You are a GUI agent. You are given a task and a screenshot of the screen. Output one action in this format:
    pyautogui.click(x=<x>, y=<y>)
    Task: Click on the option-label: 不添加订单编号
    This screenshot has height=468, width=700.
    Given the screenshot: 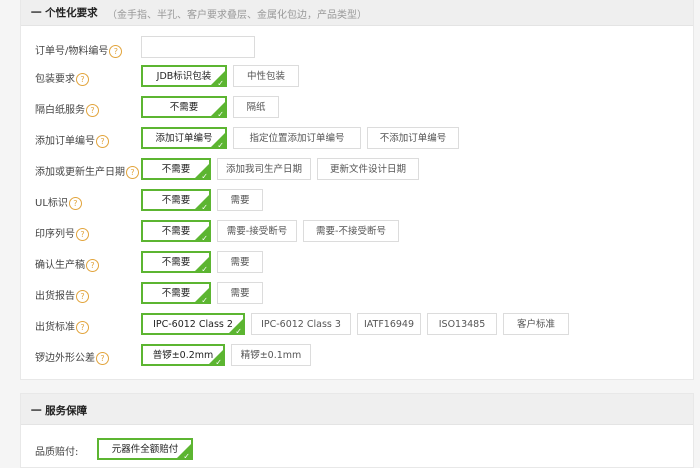 What is the action you would take?
    pyautogui.click(x=413, y=138)
    